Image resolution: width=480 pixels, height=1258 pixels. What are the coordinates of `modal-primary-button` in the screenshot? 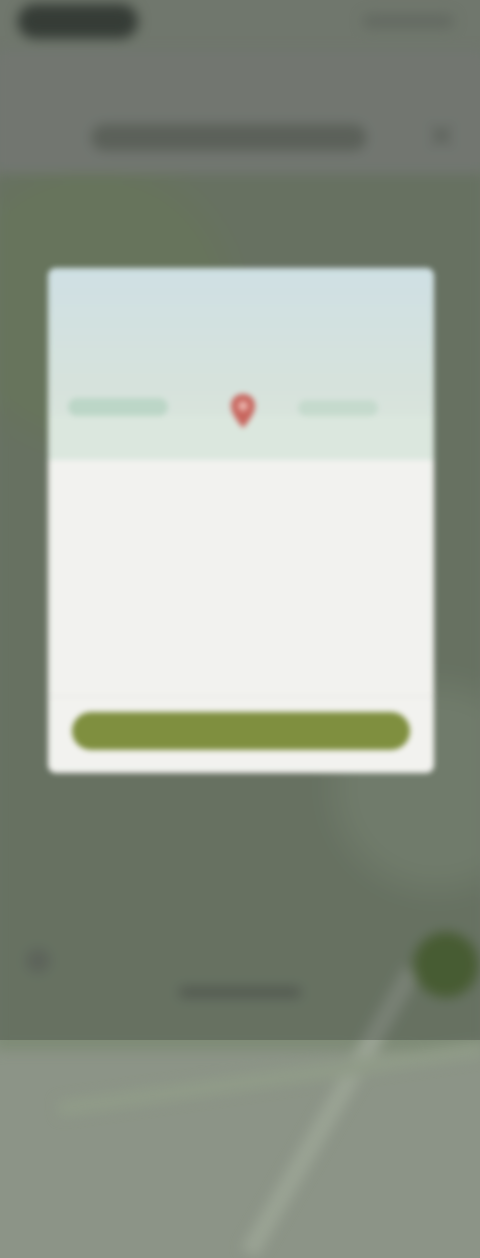 It's located at (241, 731).